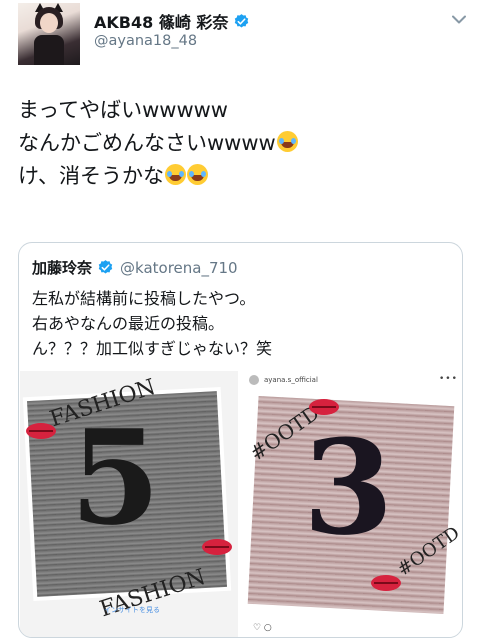 The height and width of the screenshot is (644, 480). I want to click on tweet-line-text: け、消そうかな, so click(91, 176).